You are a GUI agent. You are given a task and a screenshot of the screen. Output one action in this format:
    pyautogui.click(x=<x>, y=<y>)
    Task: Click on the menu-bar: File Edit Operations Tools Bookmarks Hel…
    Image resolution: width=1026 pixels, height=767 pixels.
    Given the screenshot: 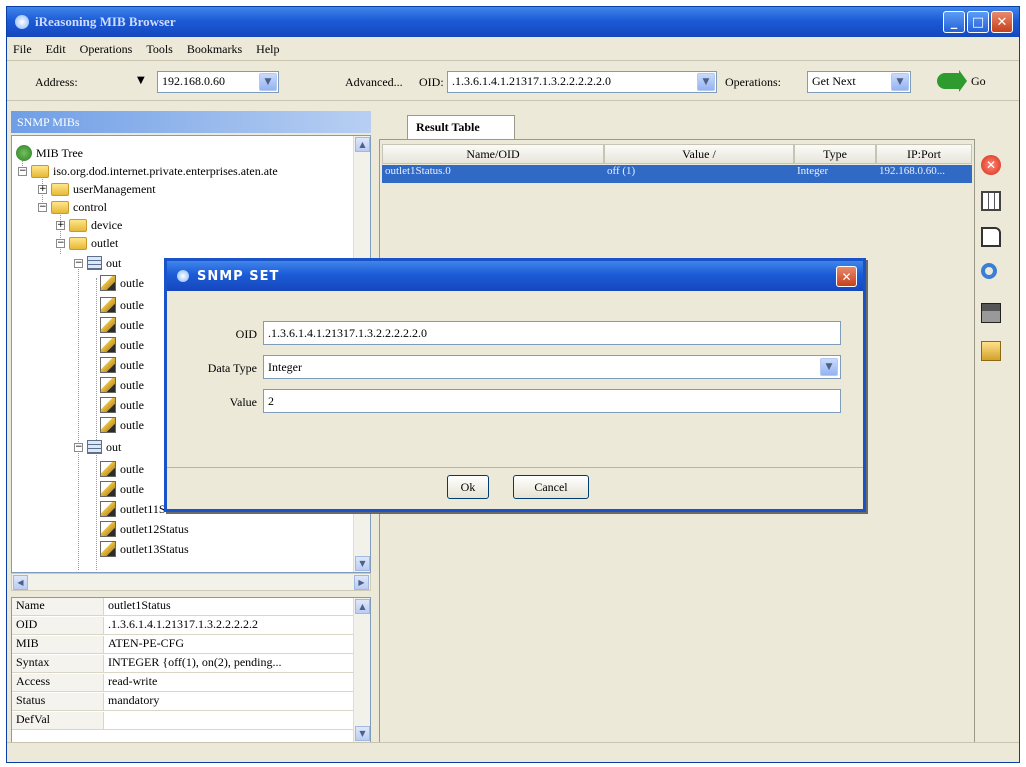 What is the action you would take?
    pyautogui.click(x=513, y=50)
    